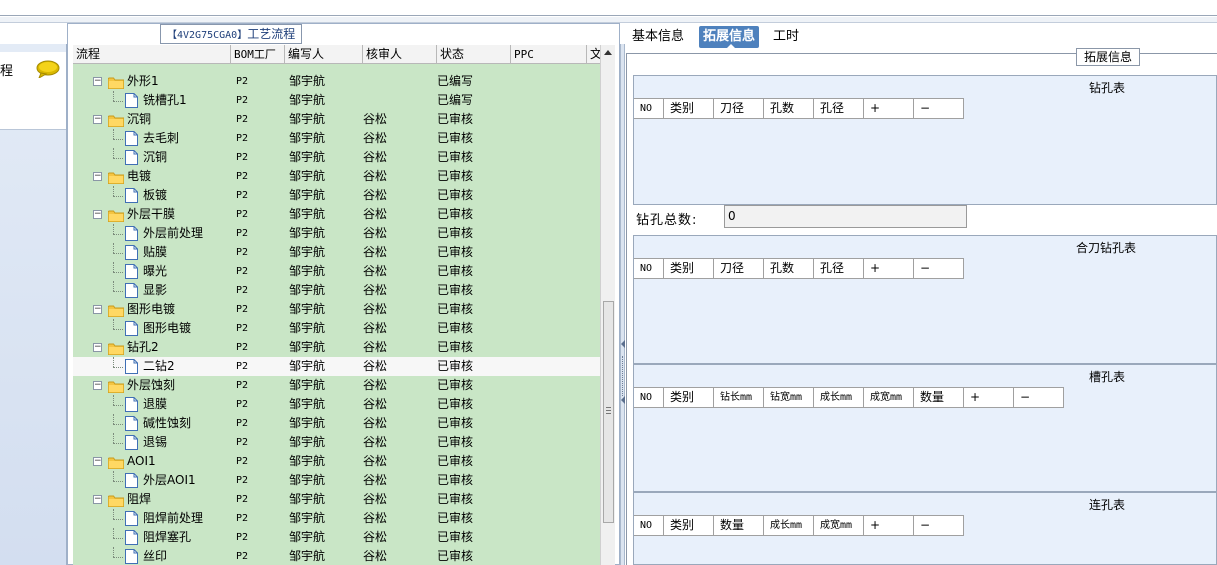 The height and width of the screenshot is (565, 1217). Describe the element at coordinates (336, 404) in the screenshot. I see `table-row: 退膜 P2 邹宇航 谷松 已审核` at that location.